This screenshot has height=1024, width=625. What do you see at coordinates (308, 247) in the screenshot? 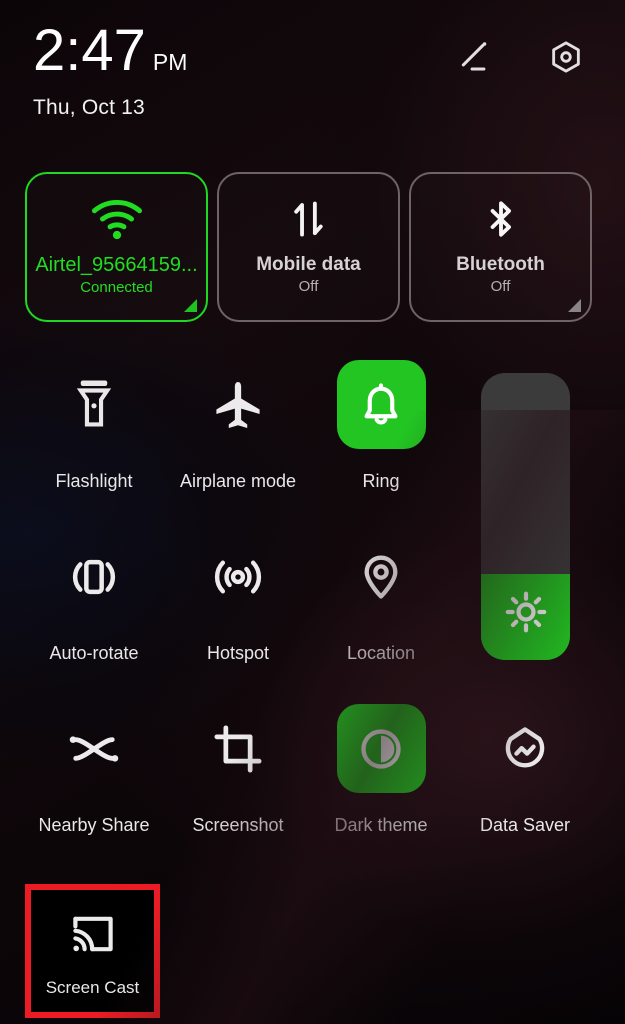
I see `tile-mobile-data: Mobile data Off` at bounding box center [308, 247].